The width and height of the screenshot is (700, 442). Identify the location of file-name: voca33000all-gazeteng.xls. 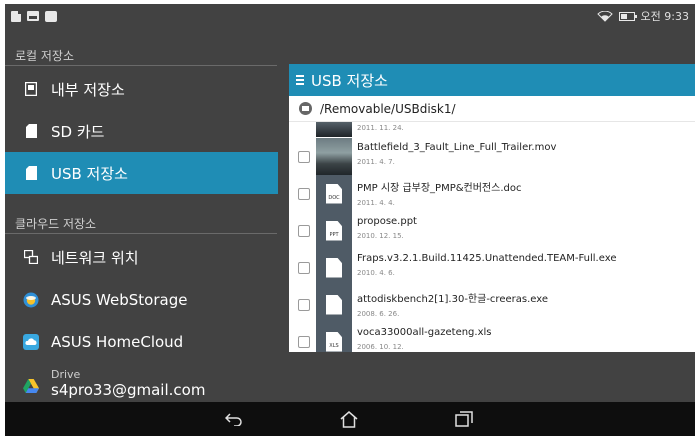
(424, 332).